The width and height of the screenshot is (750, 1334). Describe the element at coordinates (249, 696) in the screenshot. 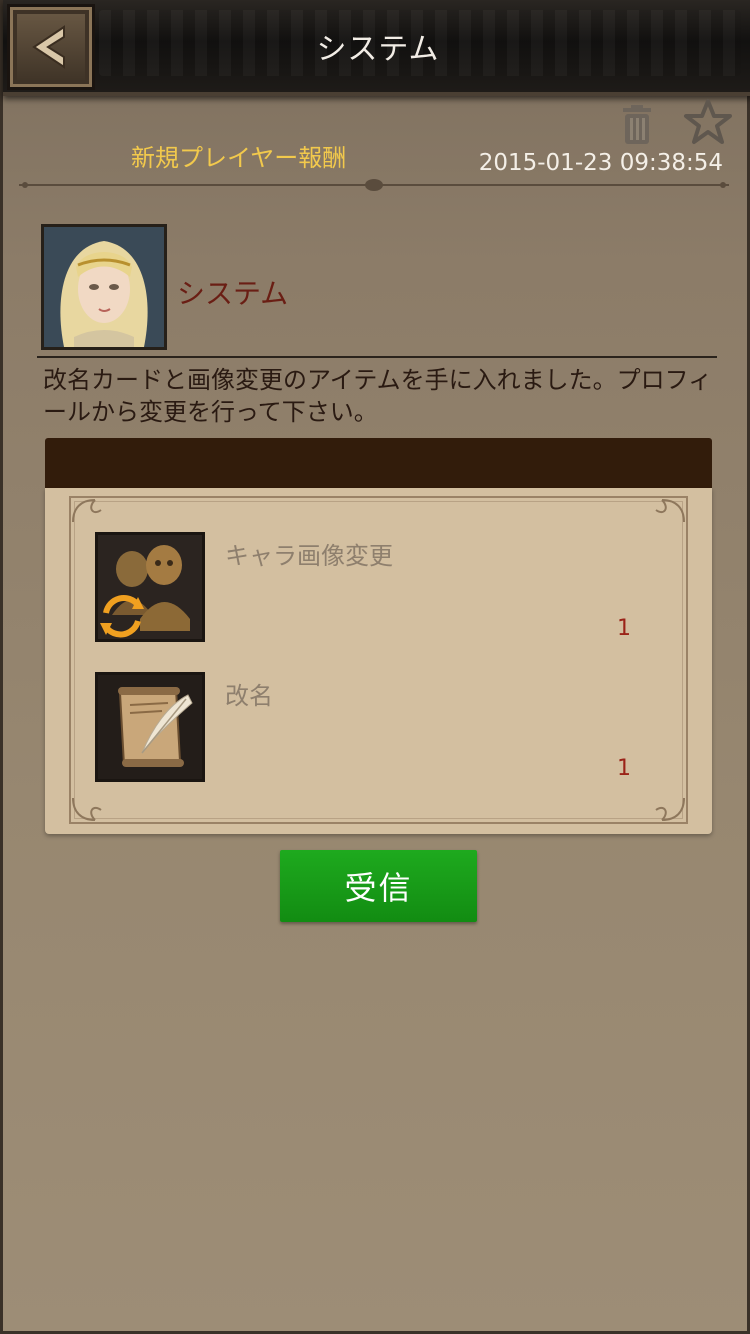

I see `attachment-name: 改名` at that location.